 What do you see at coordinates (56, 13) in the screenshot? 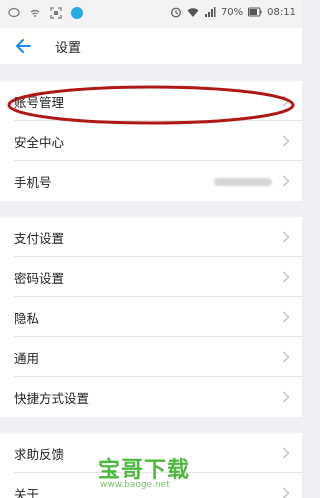
I see `scan-icon` at bounding box center [56, 13].